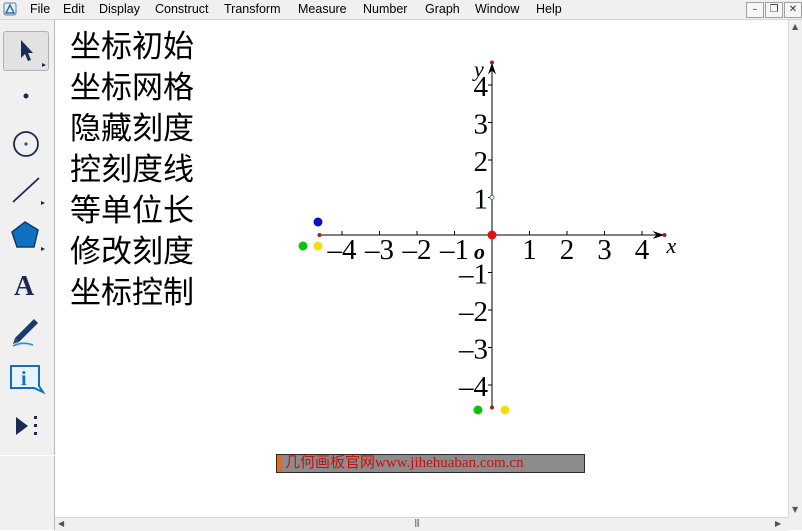  I want to click on compass-tool, so click(26, 144).